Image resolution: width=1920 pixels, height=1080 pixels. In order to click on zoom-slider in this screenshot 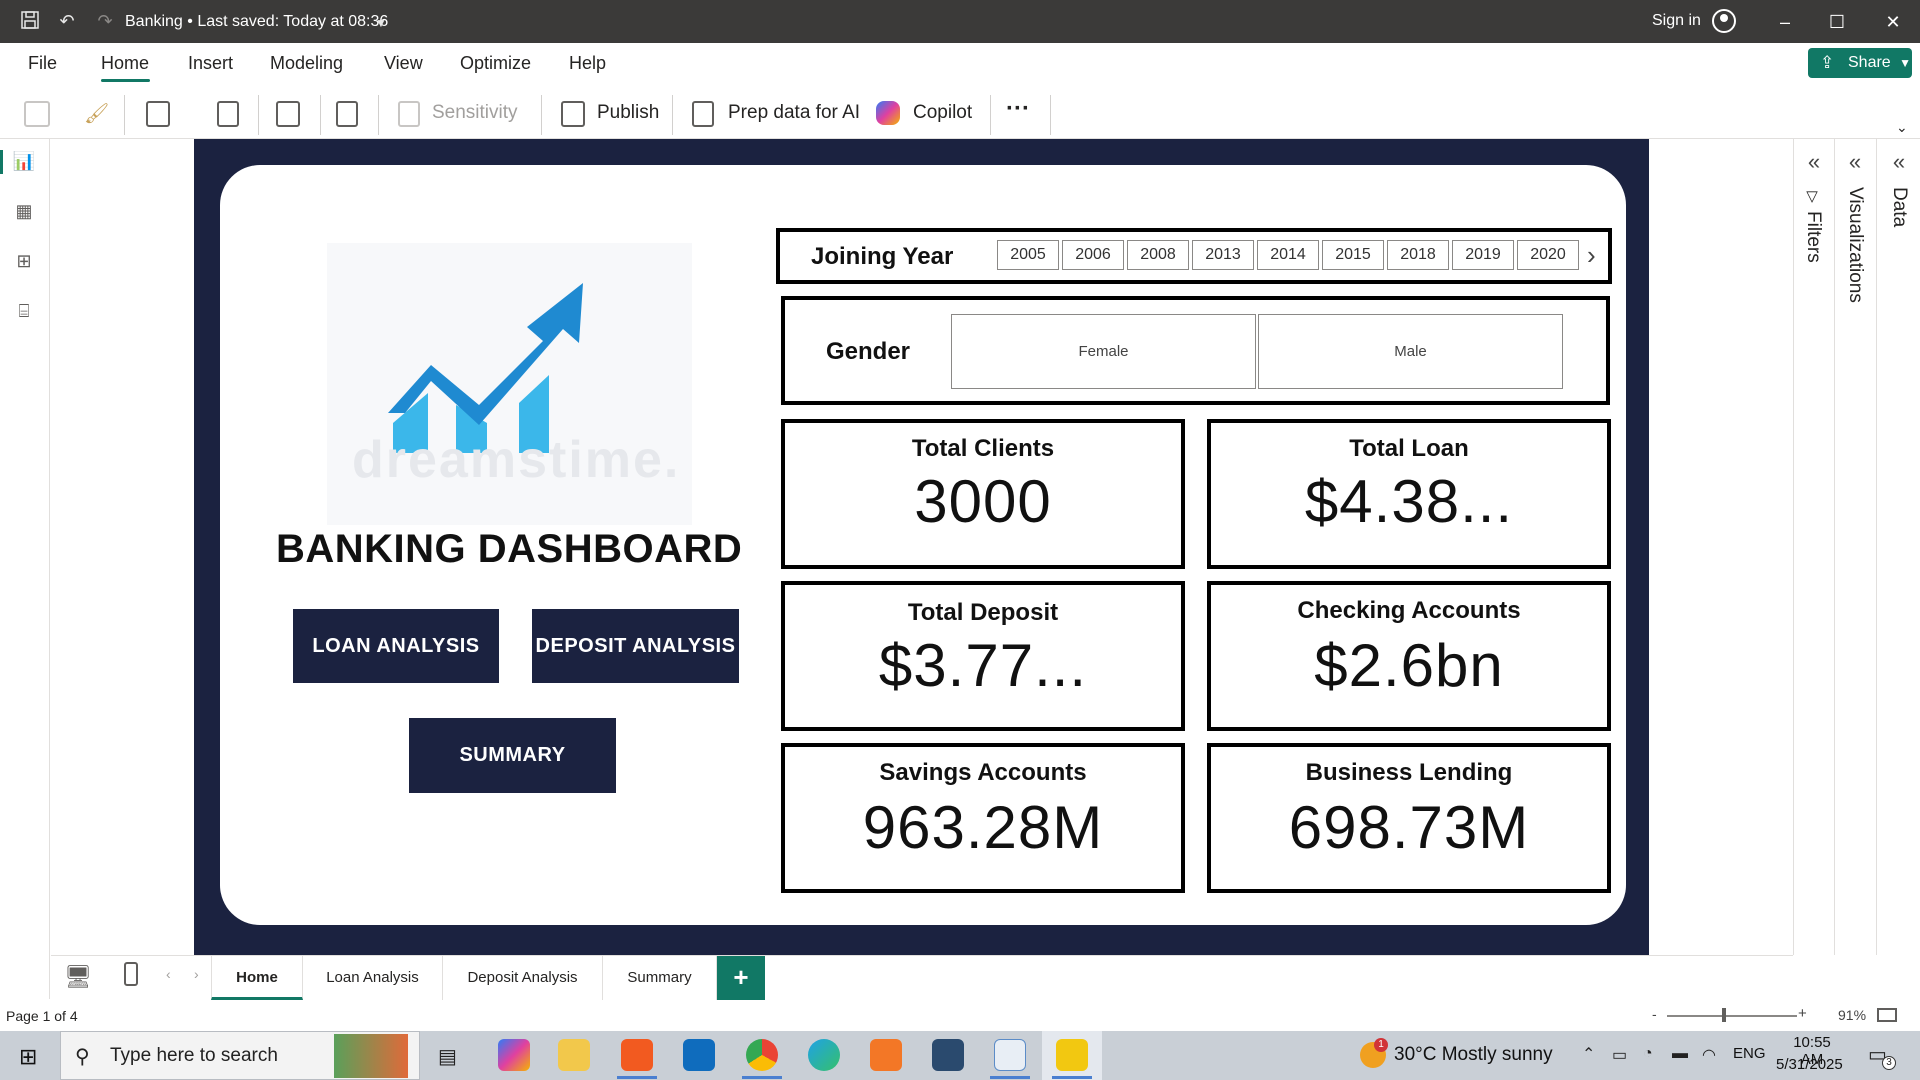, I will do `click(1732, 1016)`.